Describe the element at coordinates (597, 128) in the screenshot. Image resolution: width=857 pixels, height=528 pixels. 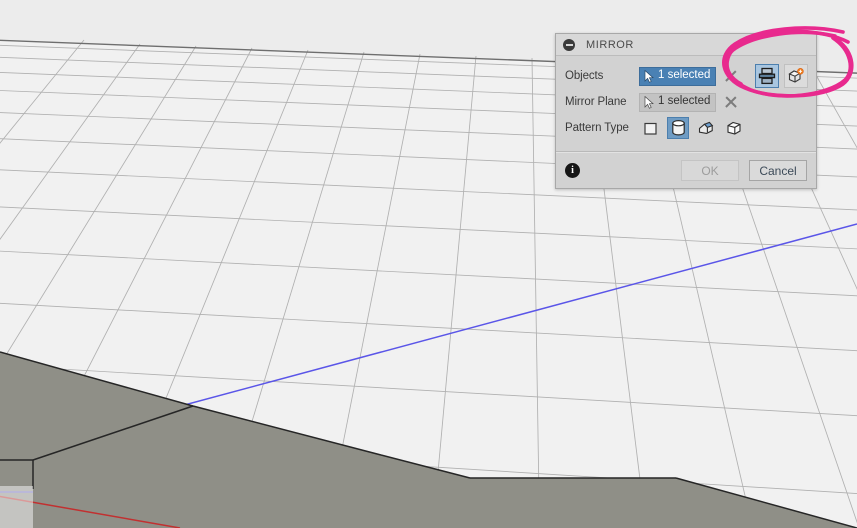
I see `pattern-type-label: Pattern Type` at that location.